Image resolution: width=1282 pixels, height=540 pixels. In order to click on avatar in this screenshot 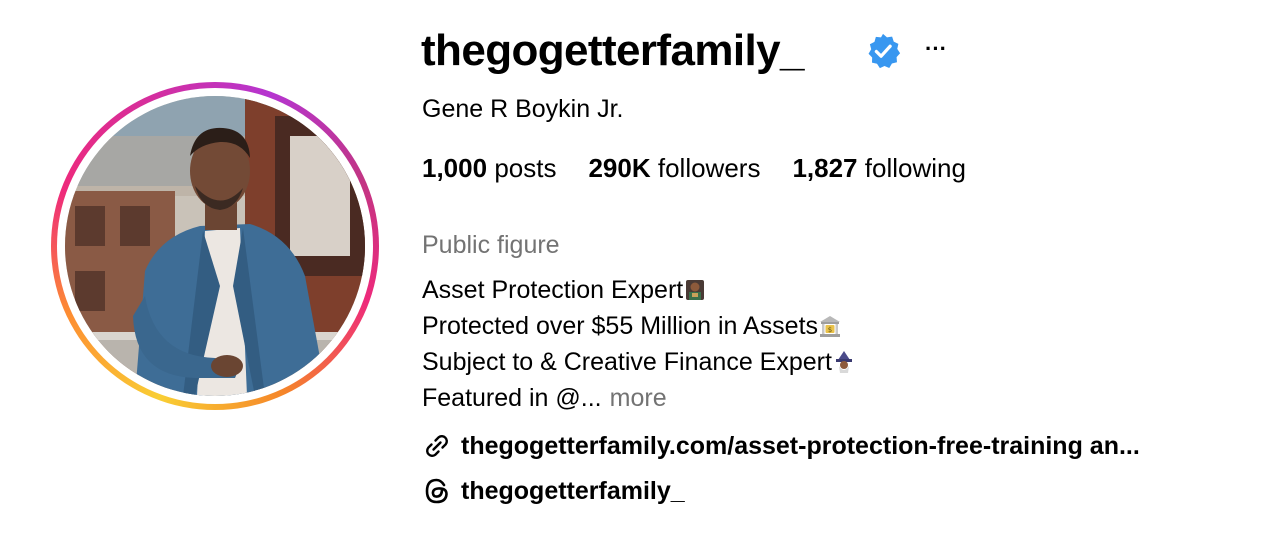, I will do `click(215, 246)`.